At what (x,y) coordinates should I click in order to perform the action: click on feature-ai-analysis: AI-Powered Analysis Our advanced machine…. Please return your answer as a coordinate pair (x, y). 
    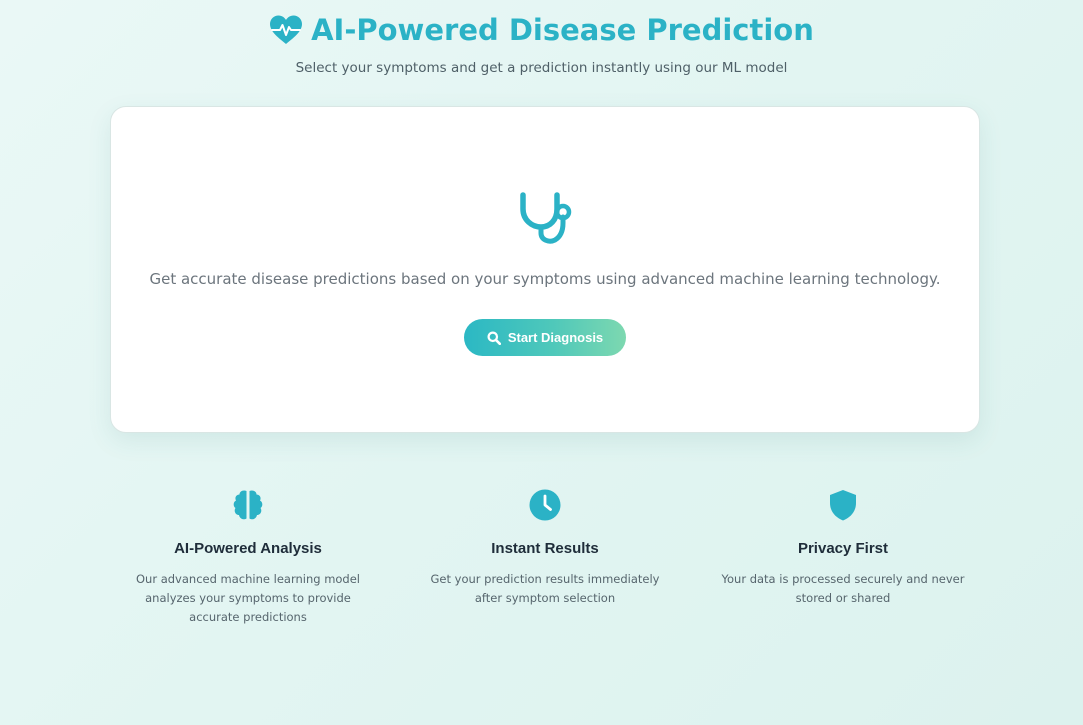
    Looking at the image, I should click on (248, 557).